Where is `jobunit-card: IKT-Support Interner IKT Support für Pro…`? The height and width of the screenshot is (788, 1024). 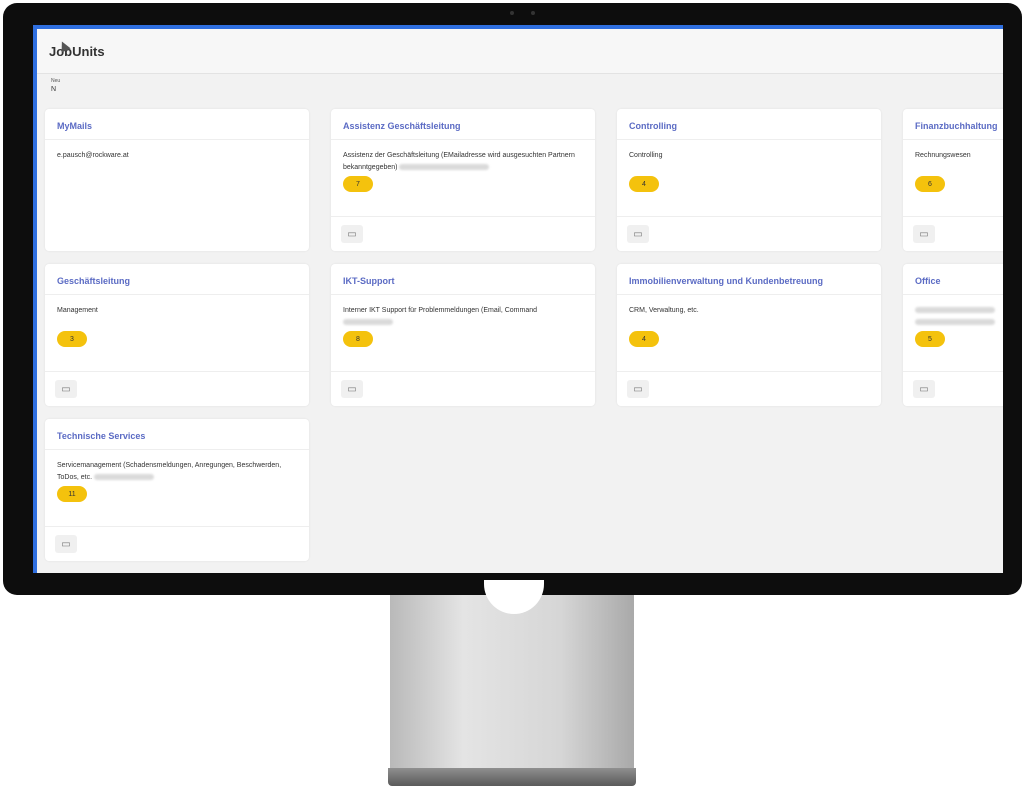 jobunit-card: IKT-Support Interner IKT Support für Pro… is located at coordinates (463, 335).